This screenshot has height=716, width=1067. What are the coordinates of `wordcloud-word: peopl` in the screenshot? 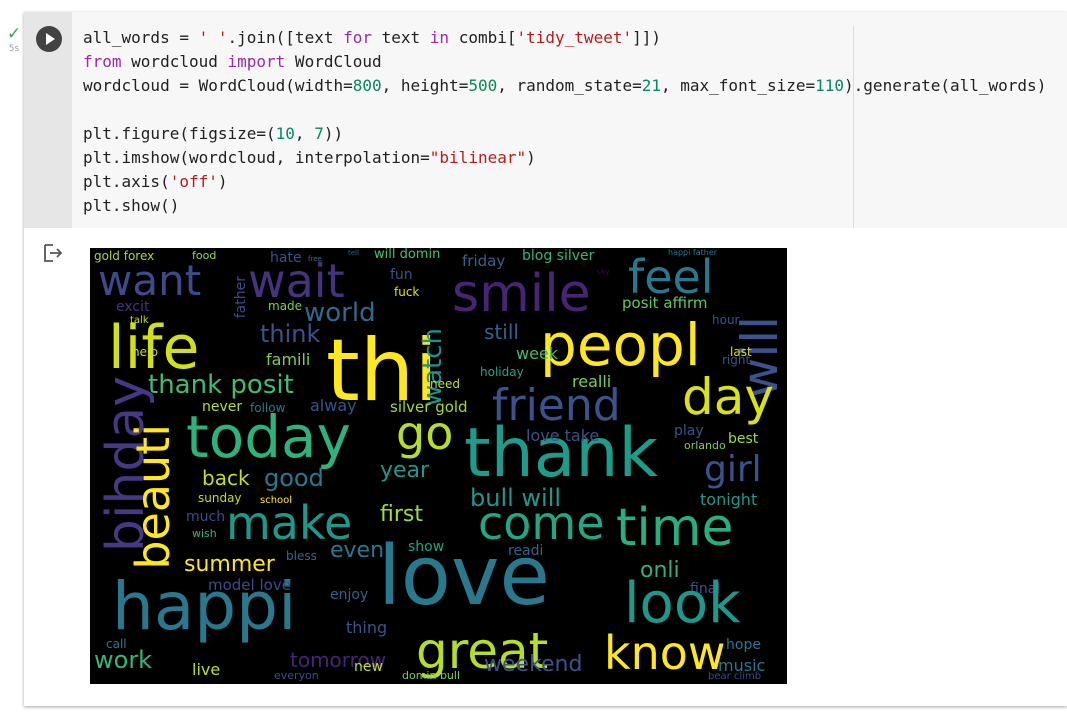 It's located at (620, 345).